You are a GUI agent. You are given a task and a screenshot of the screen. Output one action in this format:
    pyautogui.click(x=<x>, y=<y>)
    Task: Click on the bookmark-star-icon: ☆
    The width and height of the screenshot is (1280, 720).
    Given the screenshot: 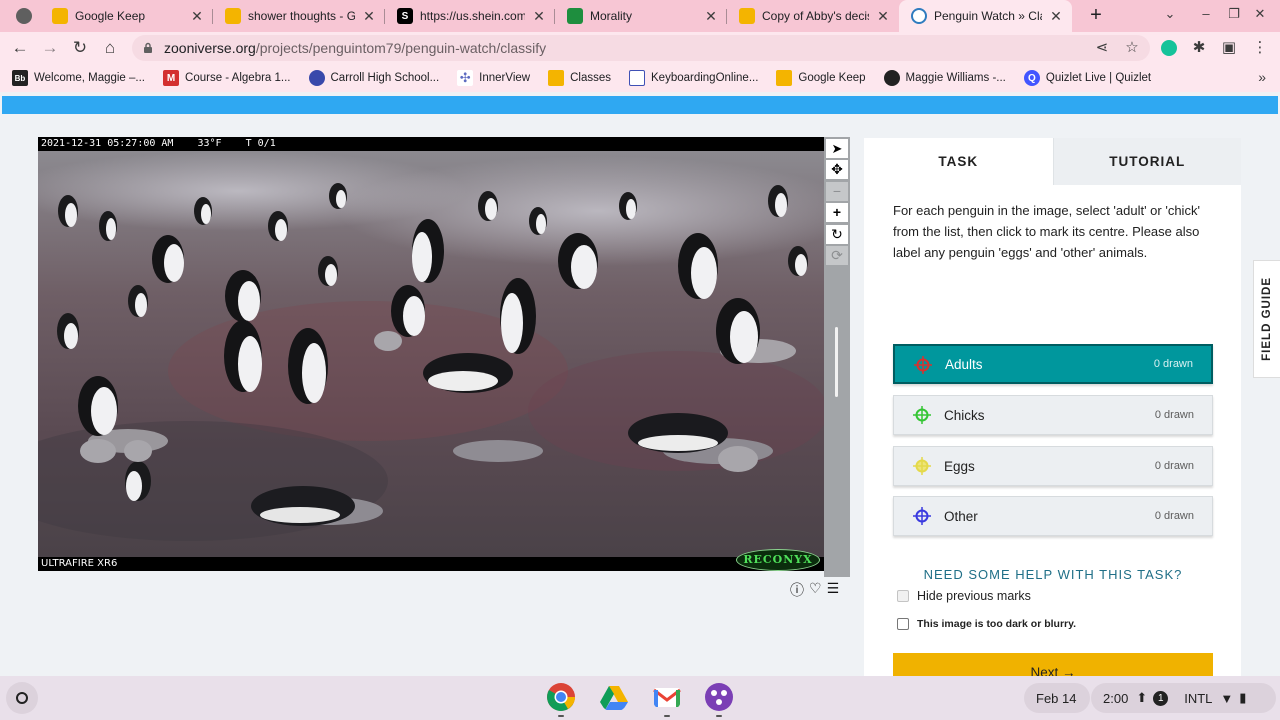 What is the action you would take?
    pyautogui.click(x=1132, y=48)
    